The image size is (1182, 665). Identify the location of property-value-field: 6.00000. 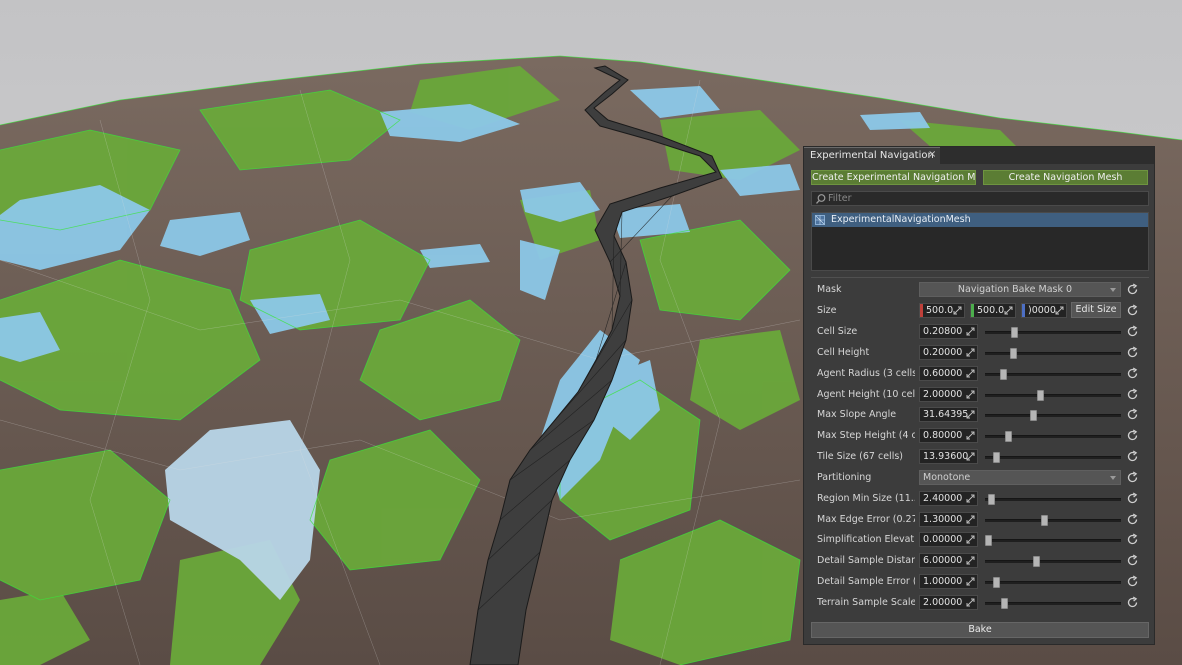
(948, 560).